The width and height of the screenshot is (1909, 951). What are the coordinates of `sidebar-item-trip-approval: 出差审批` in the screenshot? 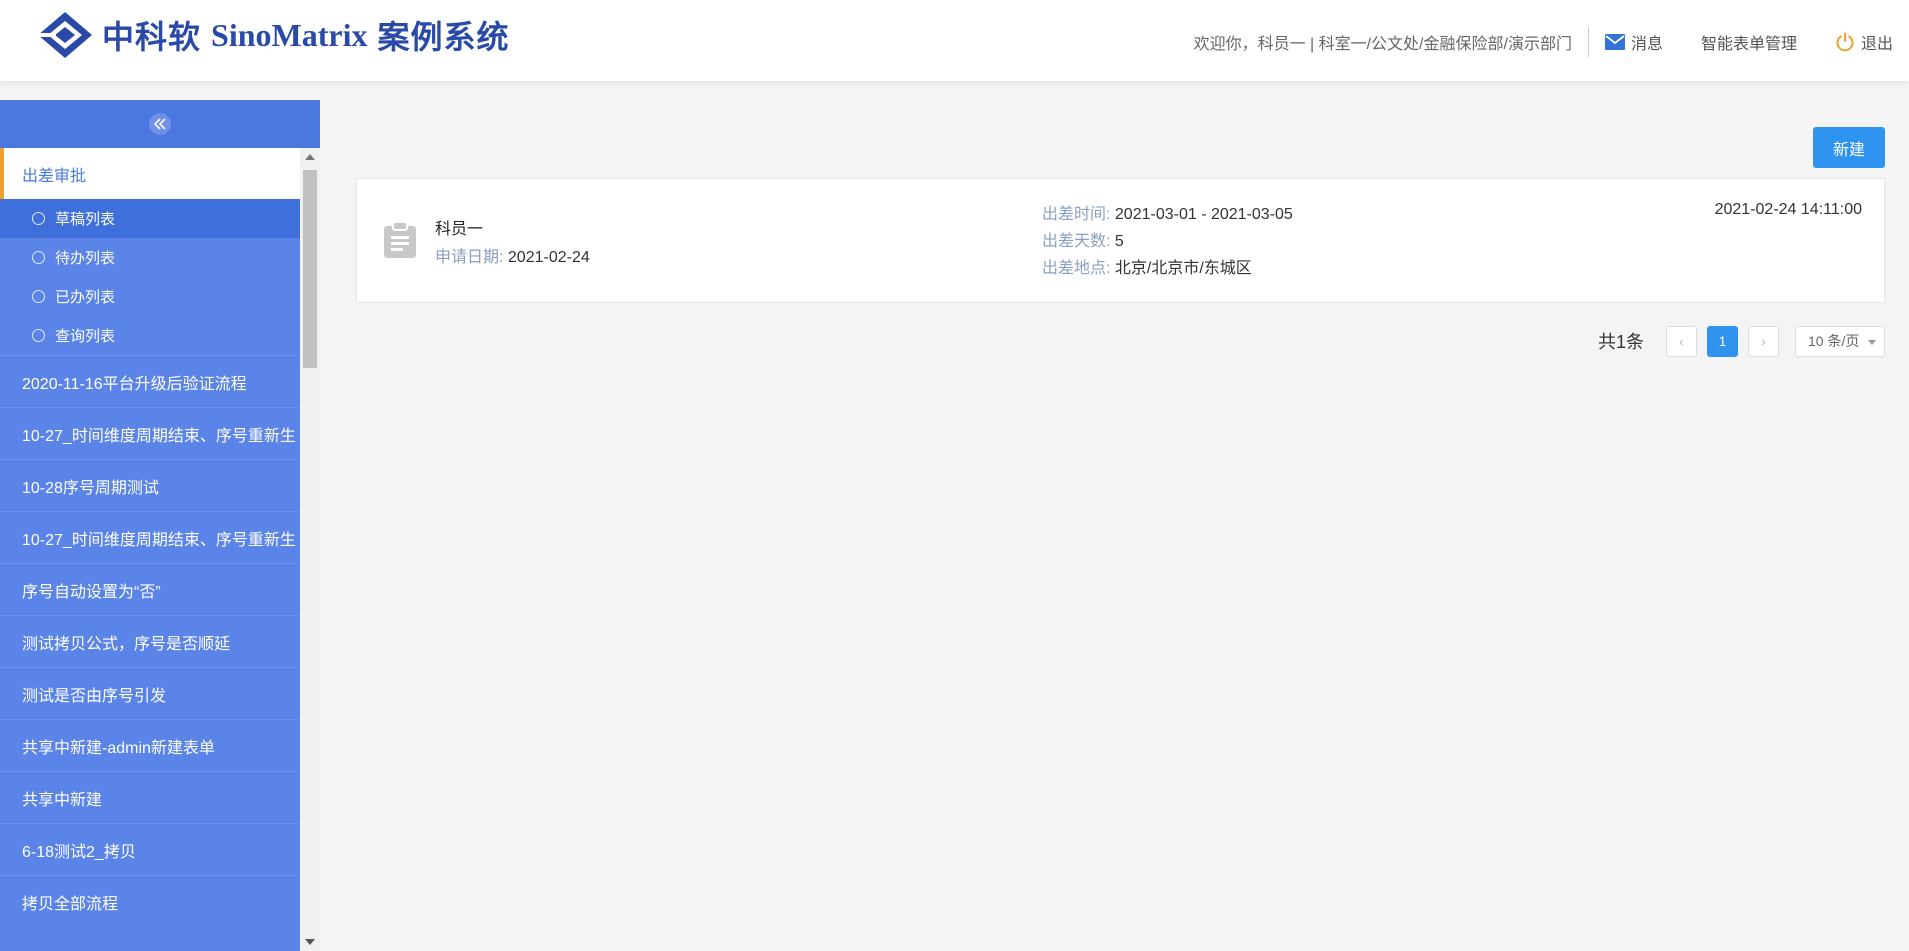 It's located at (150, 173).